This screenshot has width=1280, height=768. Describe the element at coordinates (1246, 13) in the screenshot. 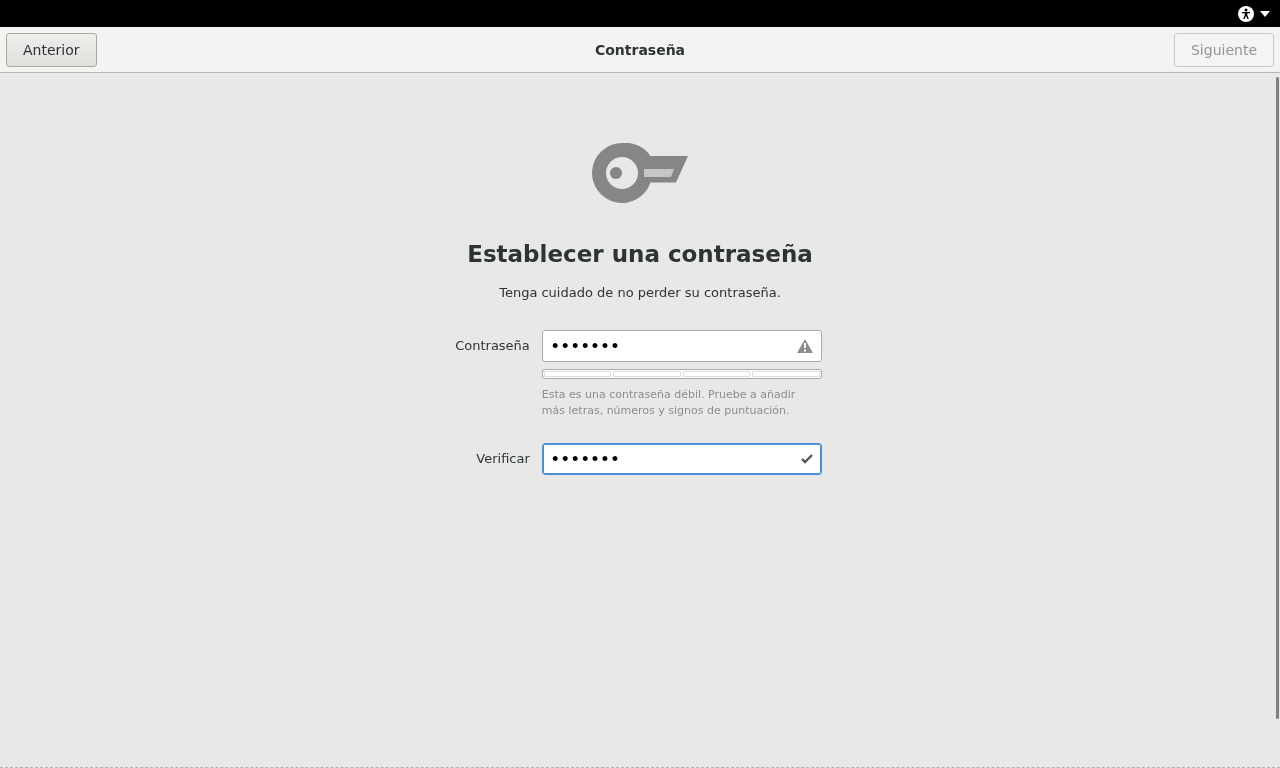

I see `accessibility-icon` at that location.